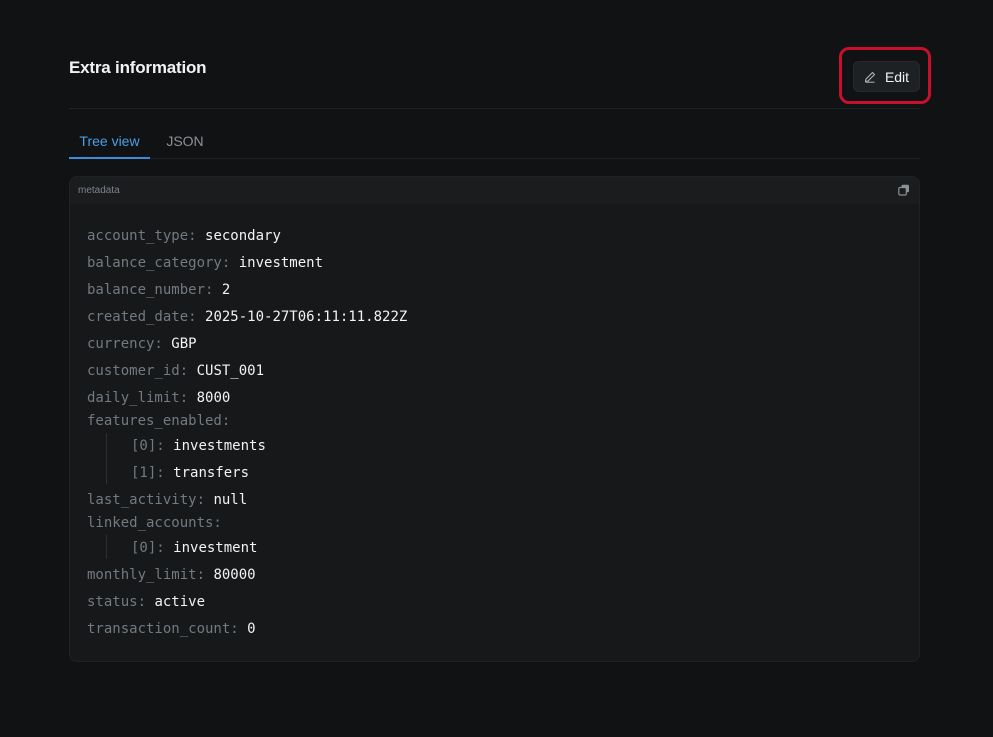 The width and height of the screenshot is (993, 737). I want to click on edit-button-label: Edit, so click(897, 76).